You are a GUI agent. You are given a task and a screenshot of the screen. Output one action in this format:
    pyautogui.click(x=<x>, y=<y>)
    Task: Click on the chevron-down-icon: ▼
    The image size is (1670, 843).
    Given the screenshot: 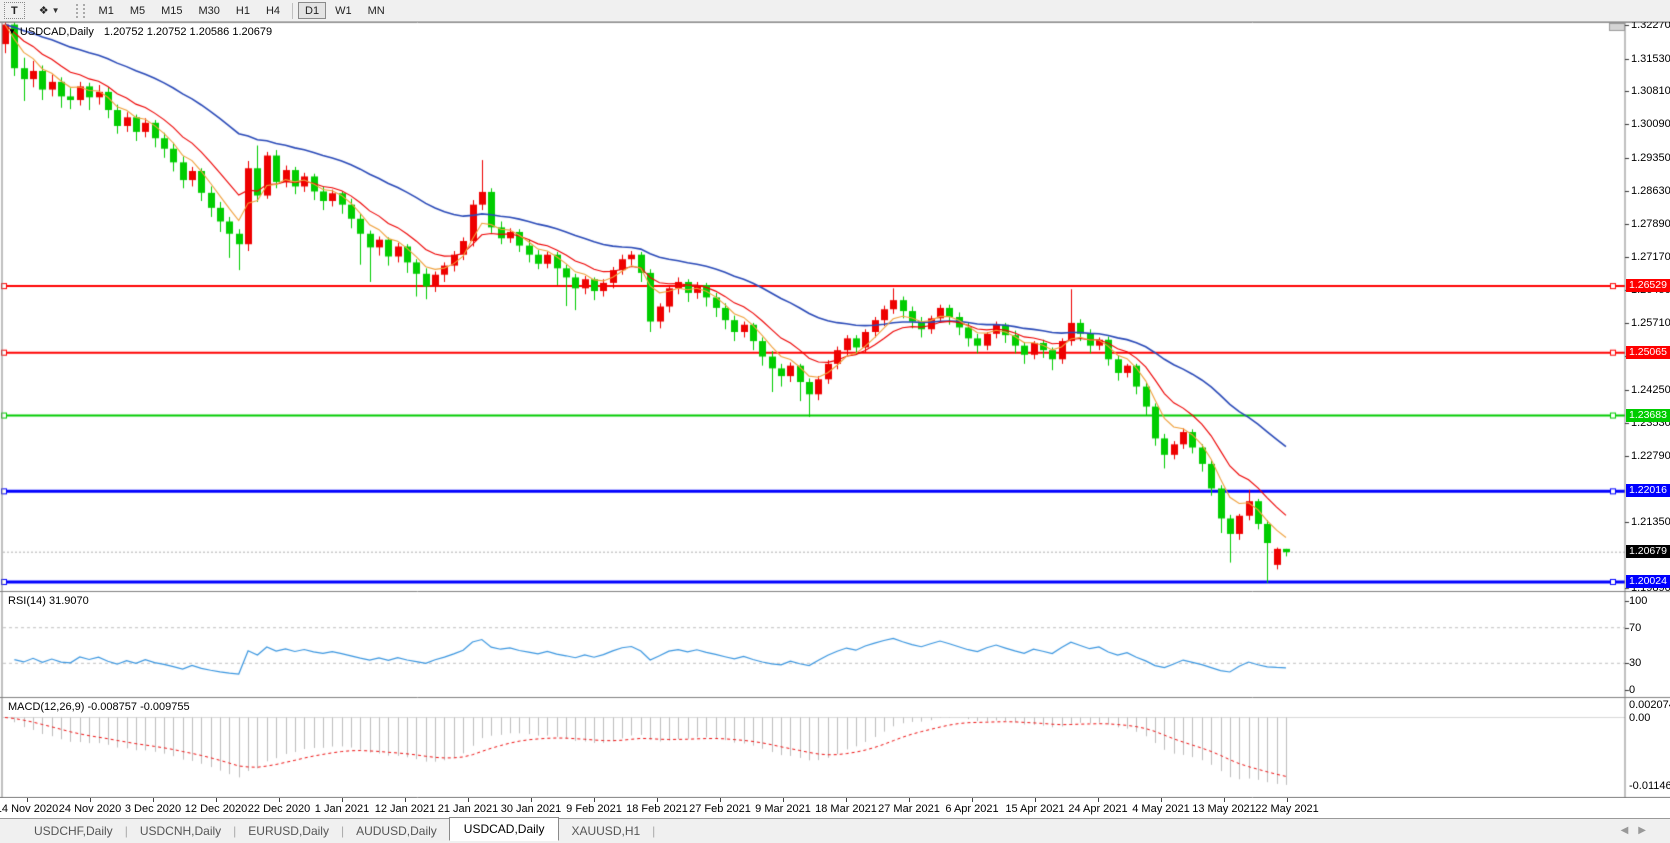 What is the action you would take?
    pyautogui.click(x=55, y=10)
    